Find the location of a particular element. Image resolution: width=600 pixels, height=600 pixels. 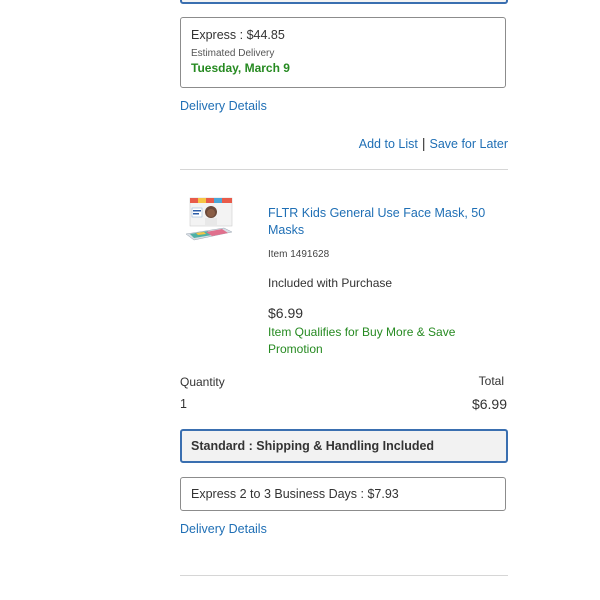

estimated-delivery-label: Estimated Delivery is located at coordinates (233, 53).